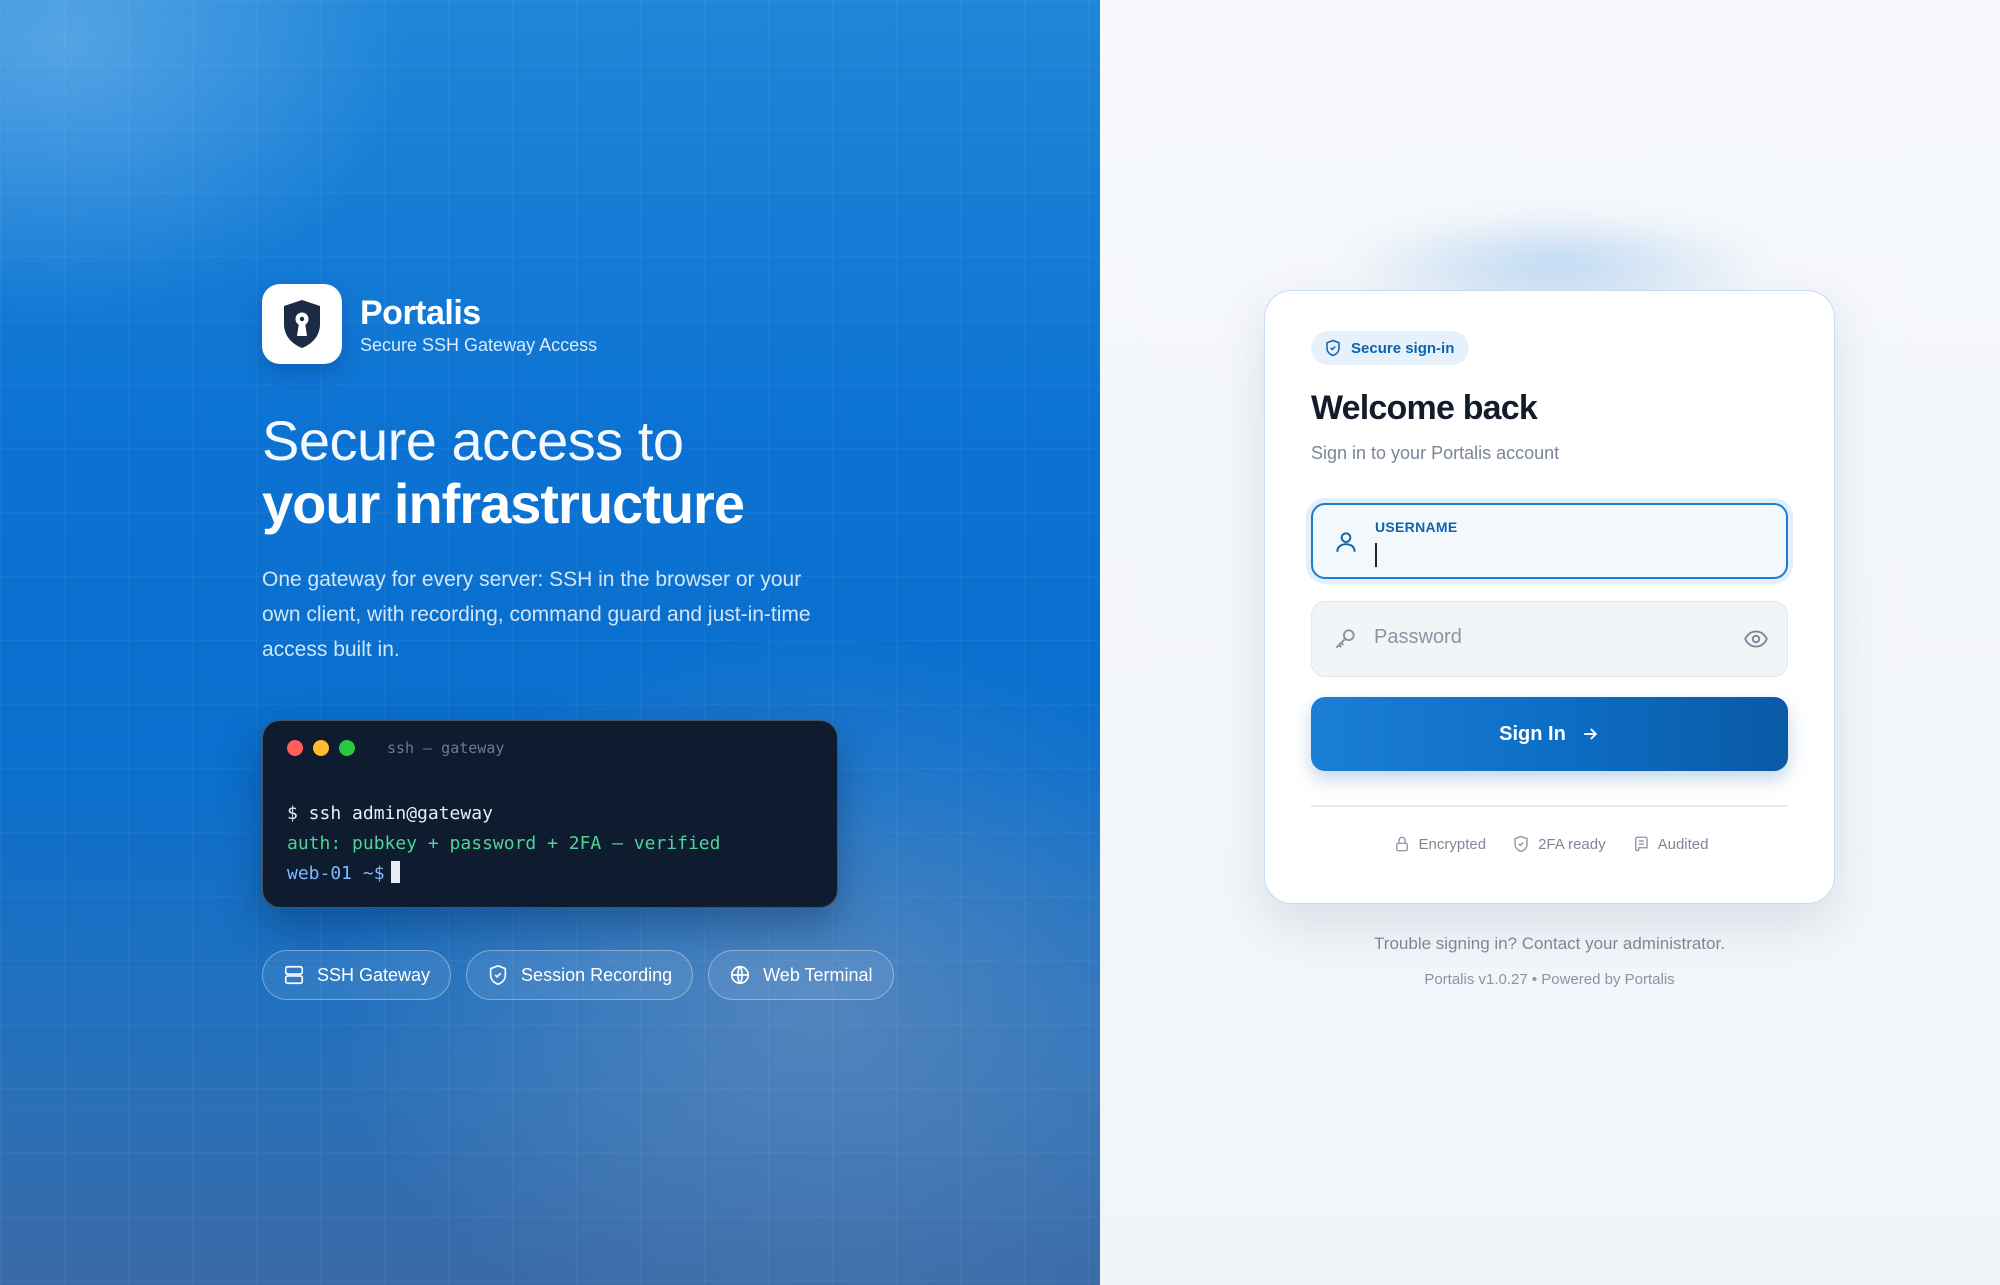 Image resolution: width=2000 pixels, height=1285 pixels. What do you see at coordinates (473, 440) in the screenshot?
I see `headline-line-1: Secure access to` at bounding box center [473, 440].